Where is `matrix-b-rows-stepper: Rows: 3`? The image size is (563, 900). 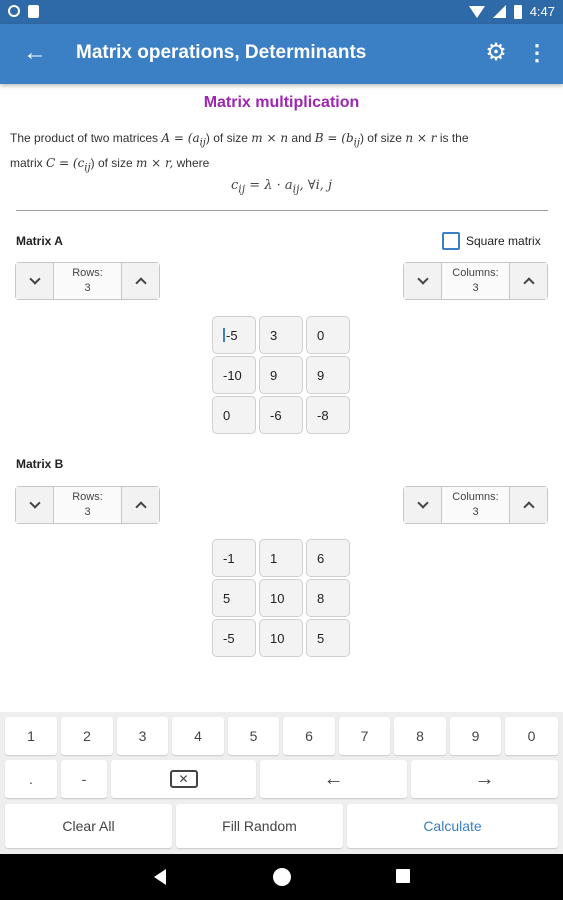 matrix-b-rows-stepper: Rows: 3 is located at coordinates (87, 505).